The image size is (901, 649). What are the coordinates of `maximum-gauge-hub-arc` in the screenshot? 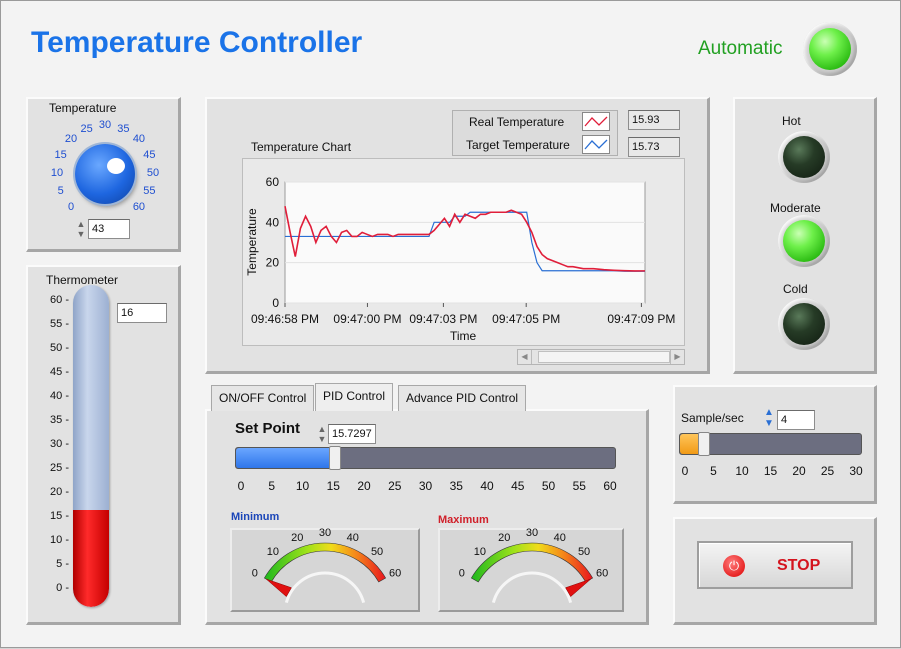 It's located at (532, 587).